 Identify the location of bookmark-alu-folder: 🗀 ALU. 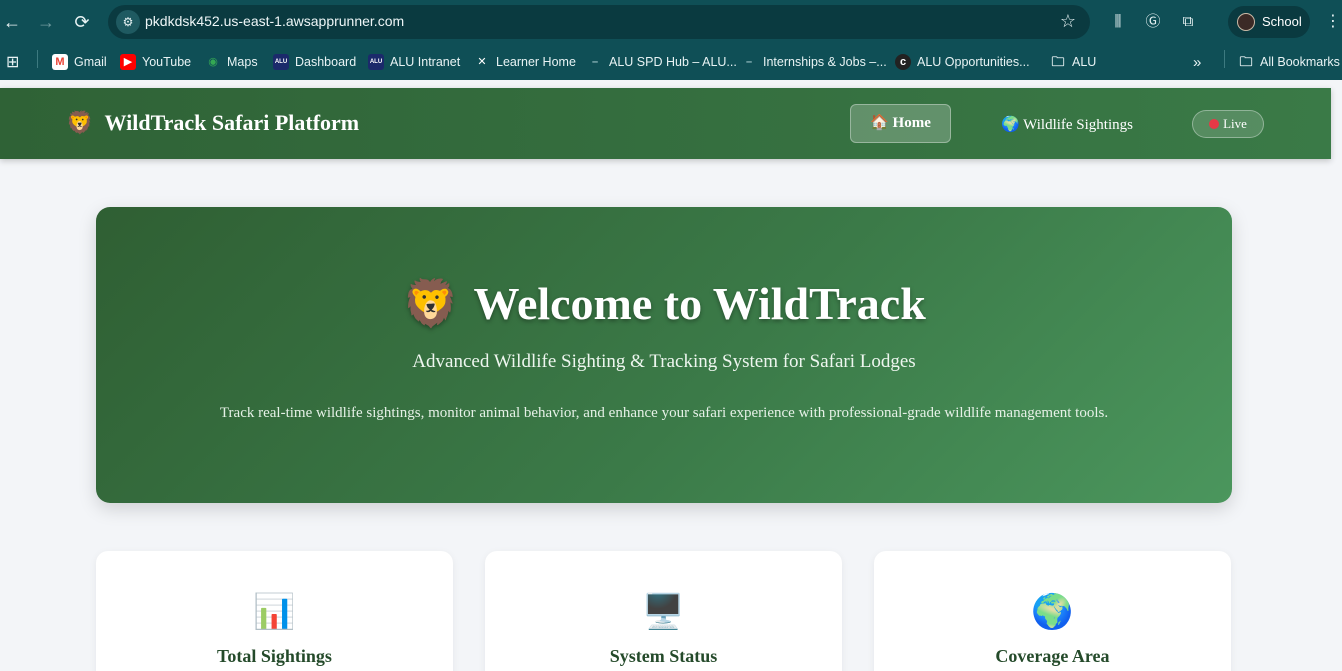
(1073, 62).